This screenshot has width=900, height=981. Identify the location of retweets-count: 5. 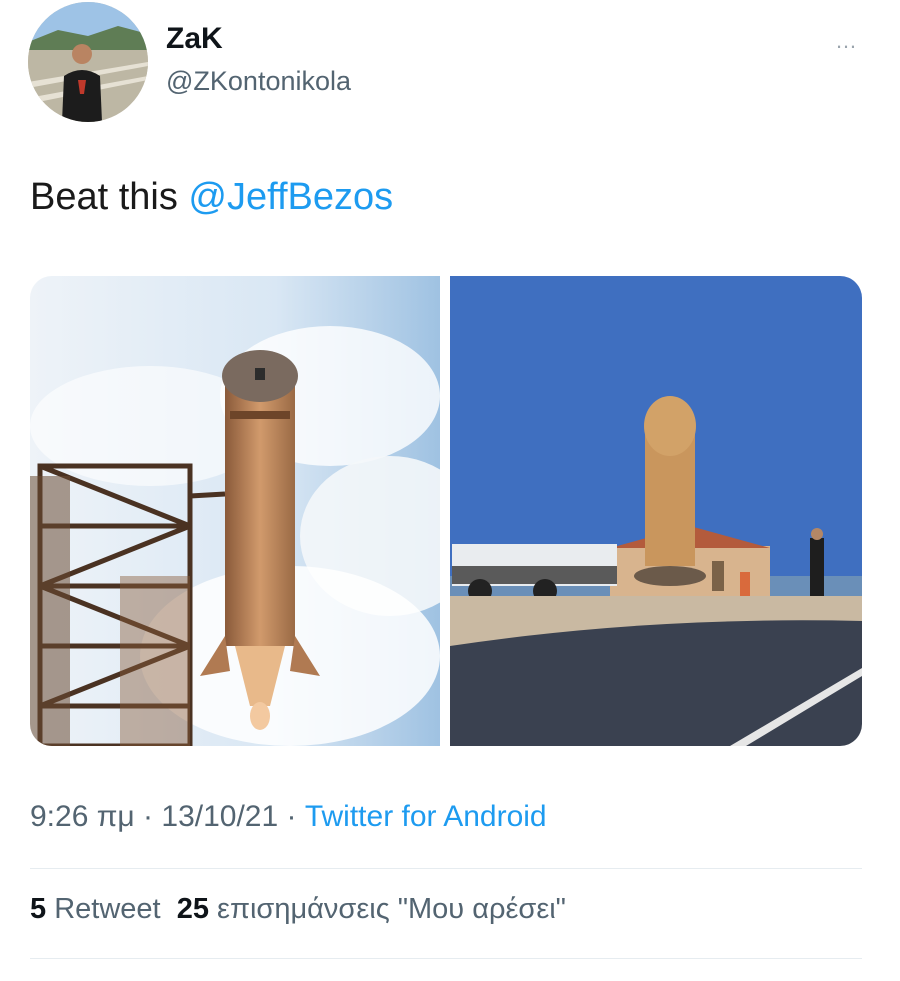
(38, 909).